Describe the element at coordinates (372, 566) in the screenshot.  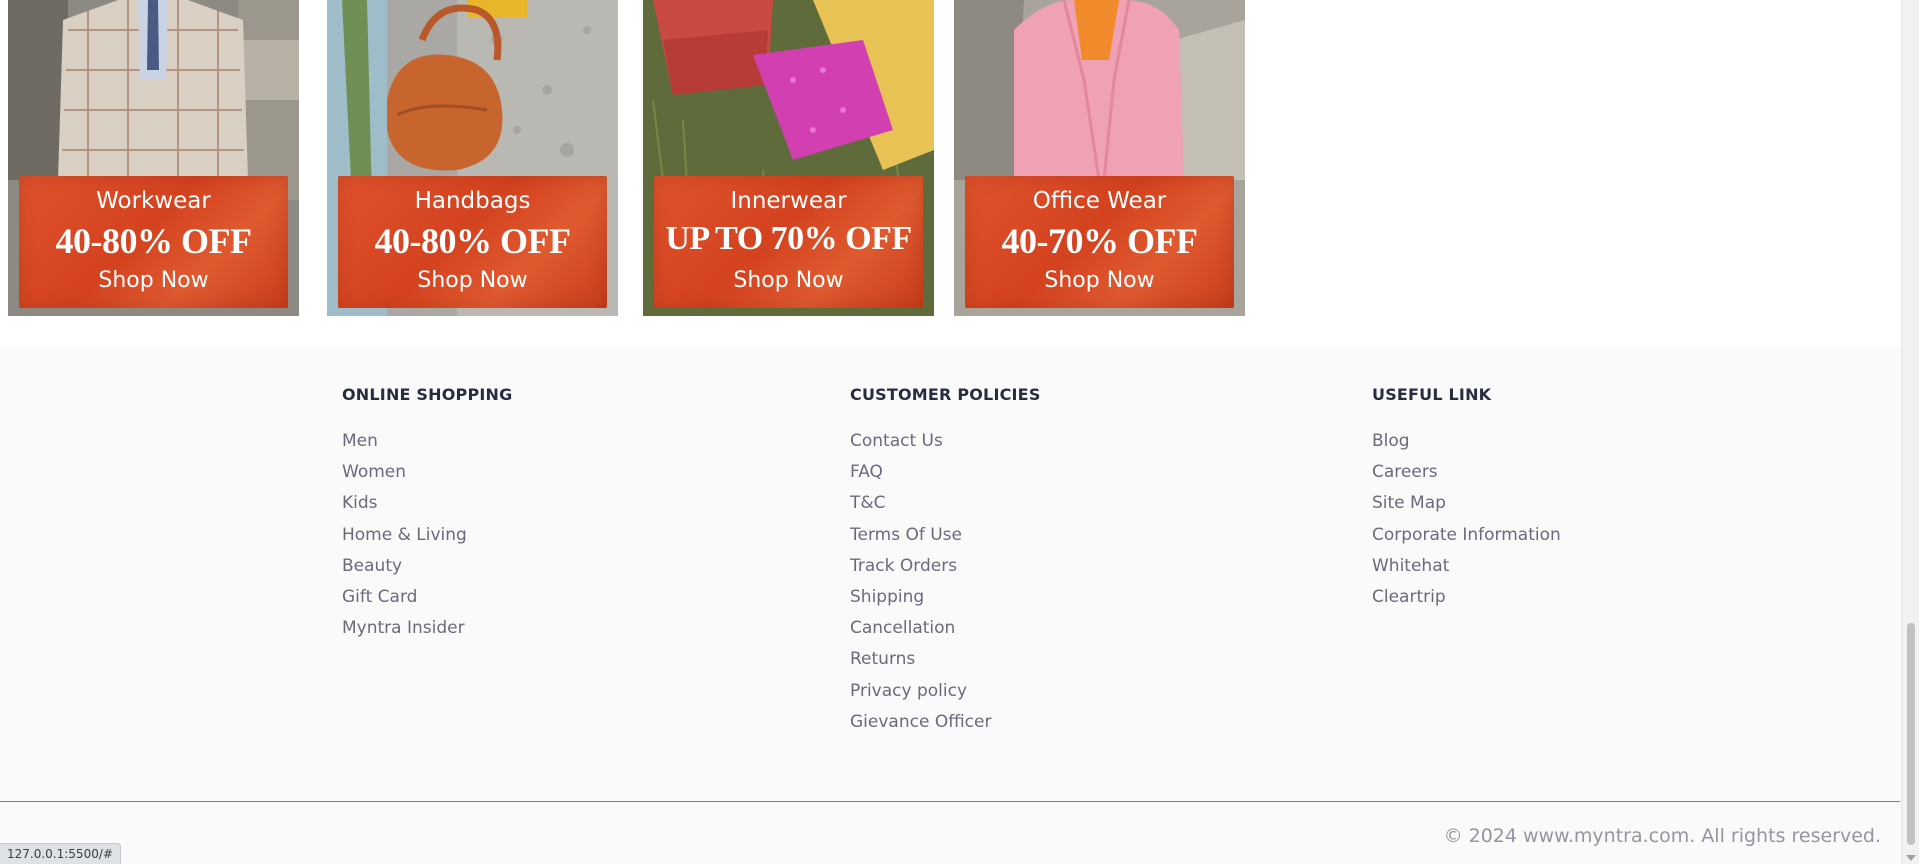
I see `footer-link-beauty: Beauty` at that location.